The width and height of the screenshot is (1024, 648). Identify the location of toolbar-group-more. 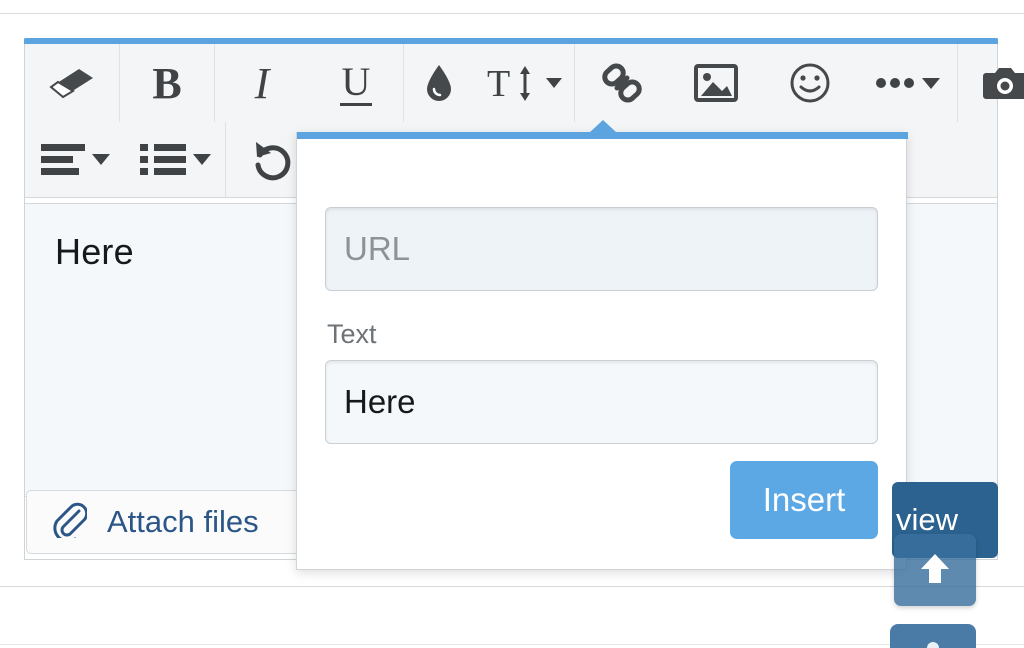
(907, 83).